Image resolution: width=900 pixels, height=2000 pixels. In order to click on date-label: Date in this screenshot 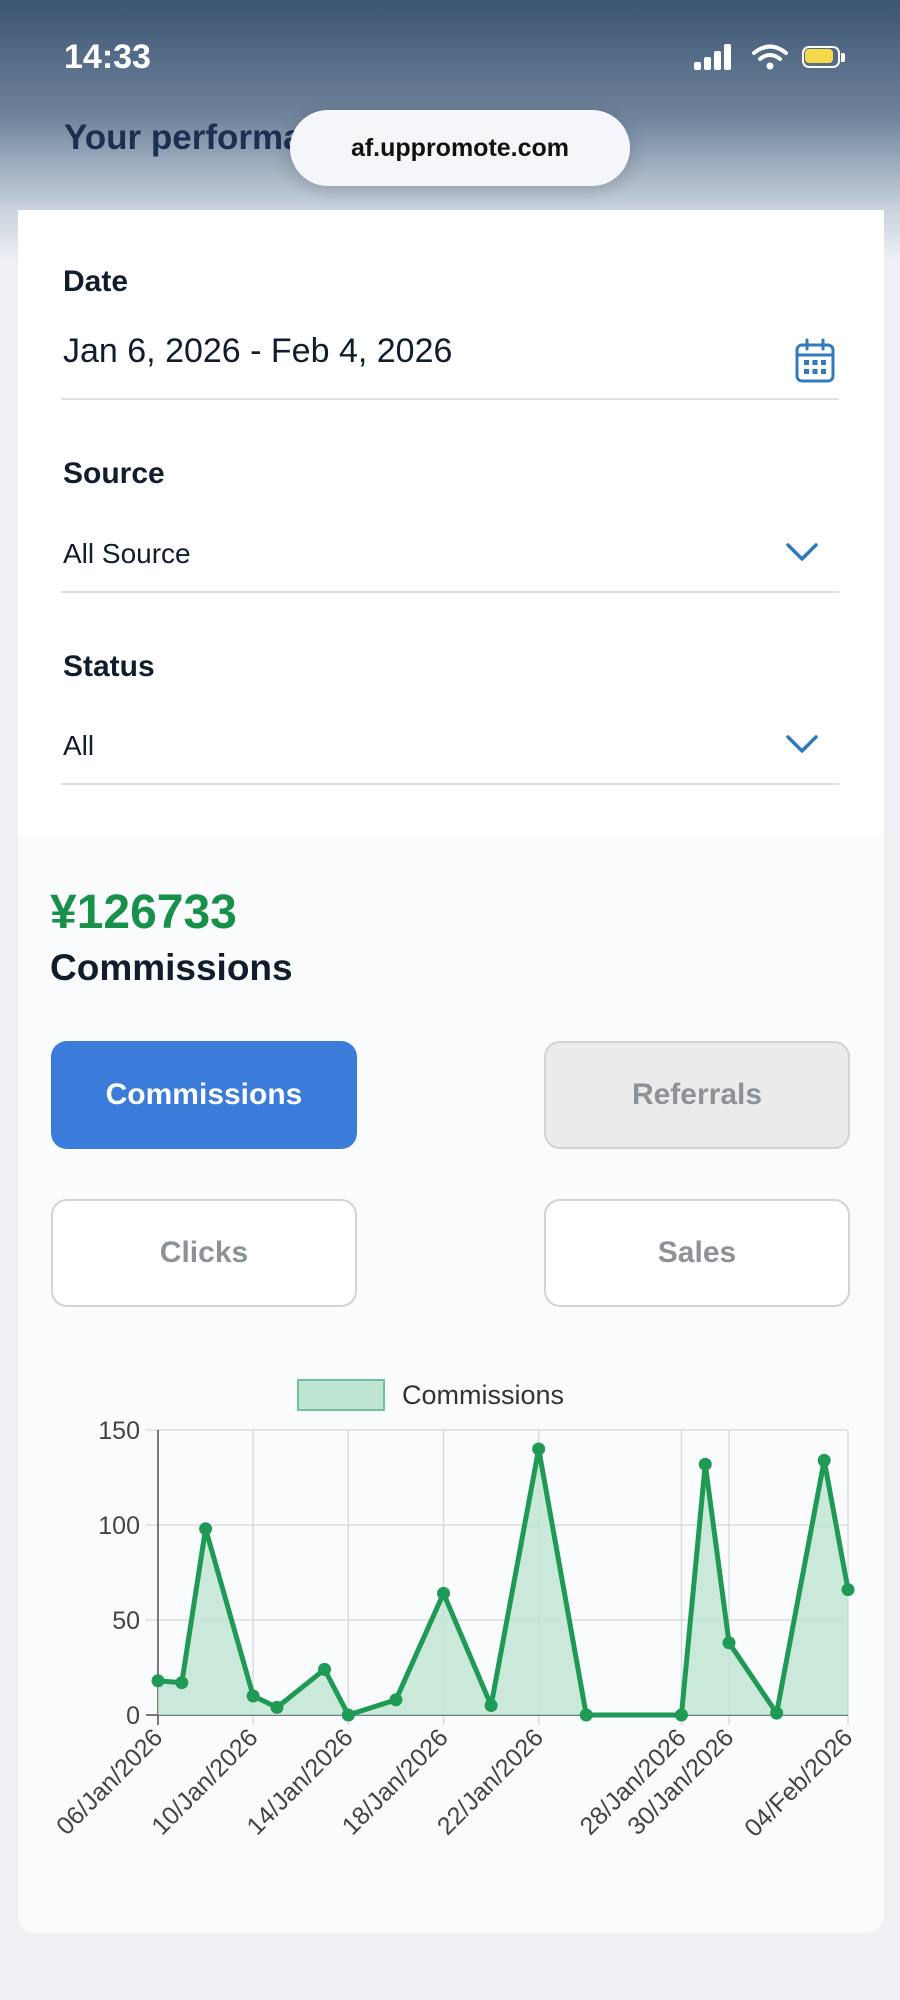, I will do `click(96, 281)`.